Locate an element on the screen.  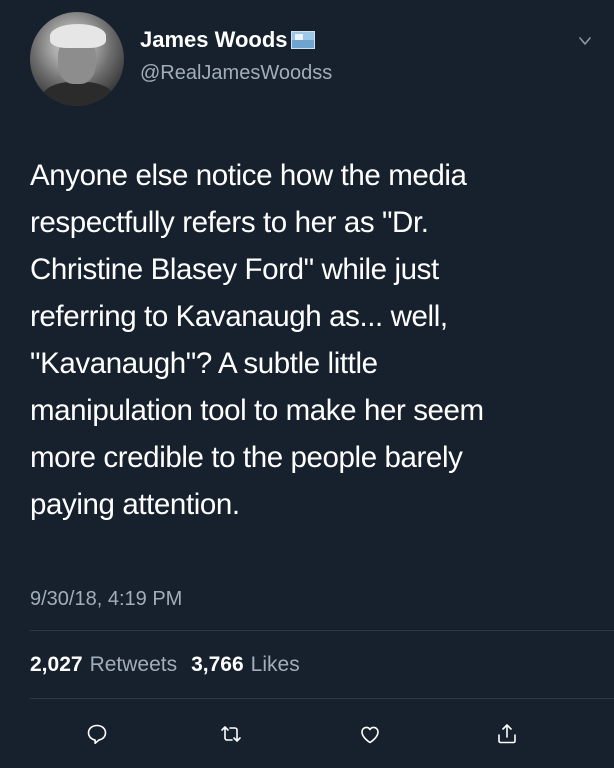
display-name: James Woods is located at coordinates (214, 40).